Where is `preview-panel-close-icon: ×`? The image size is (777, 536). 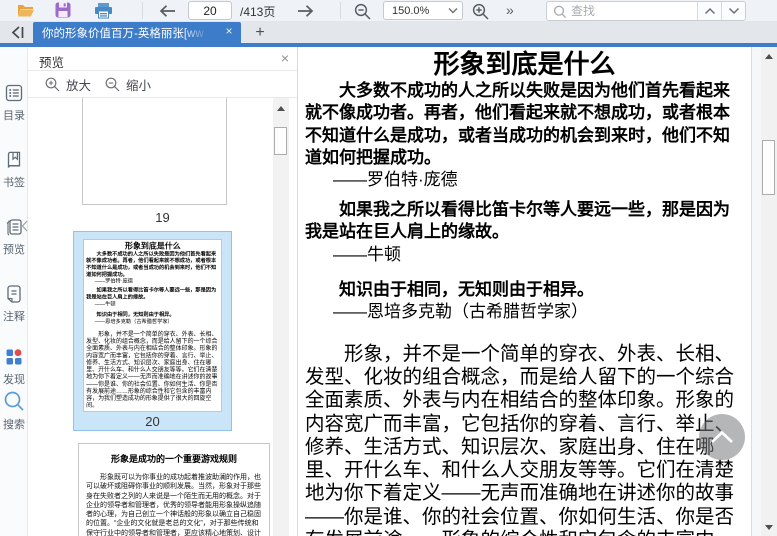
preview-panel-close-icon: × is located at coordinates (285, 58).